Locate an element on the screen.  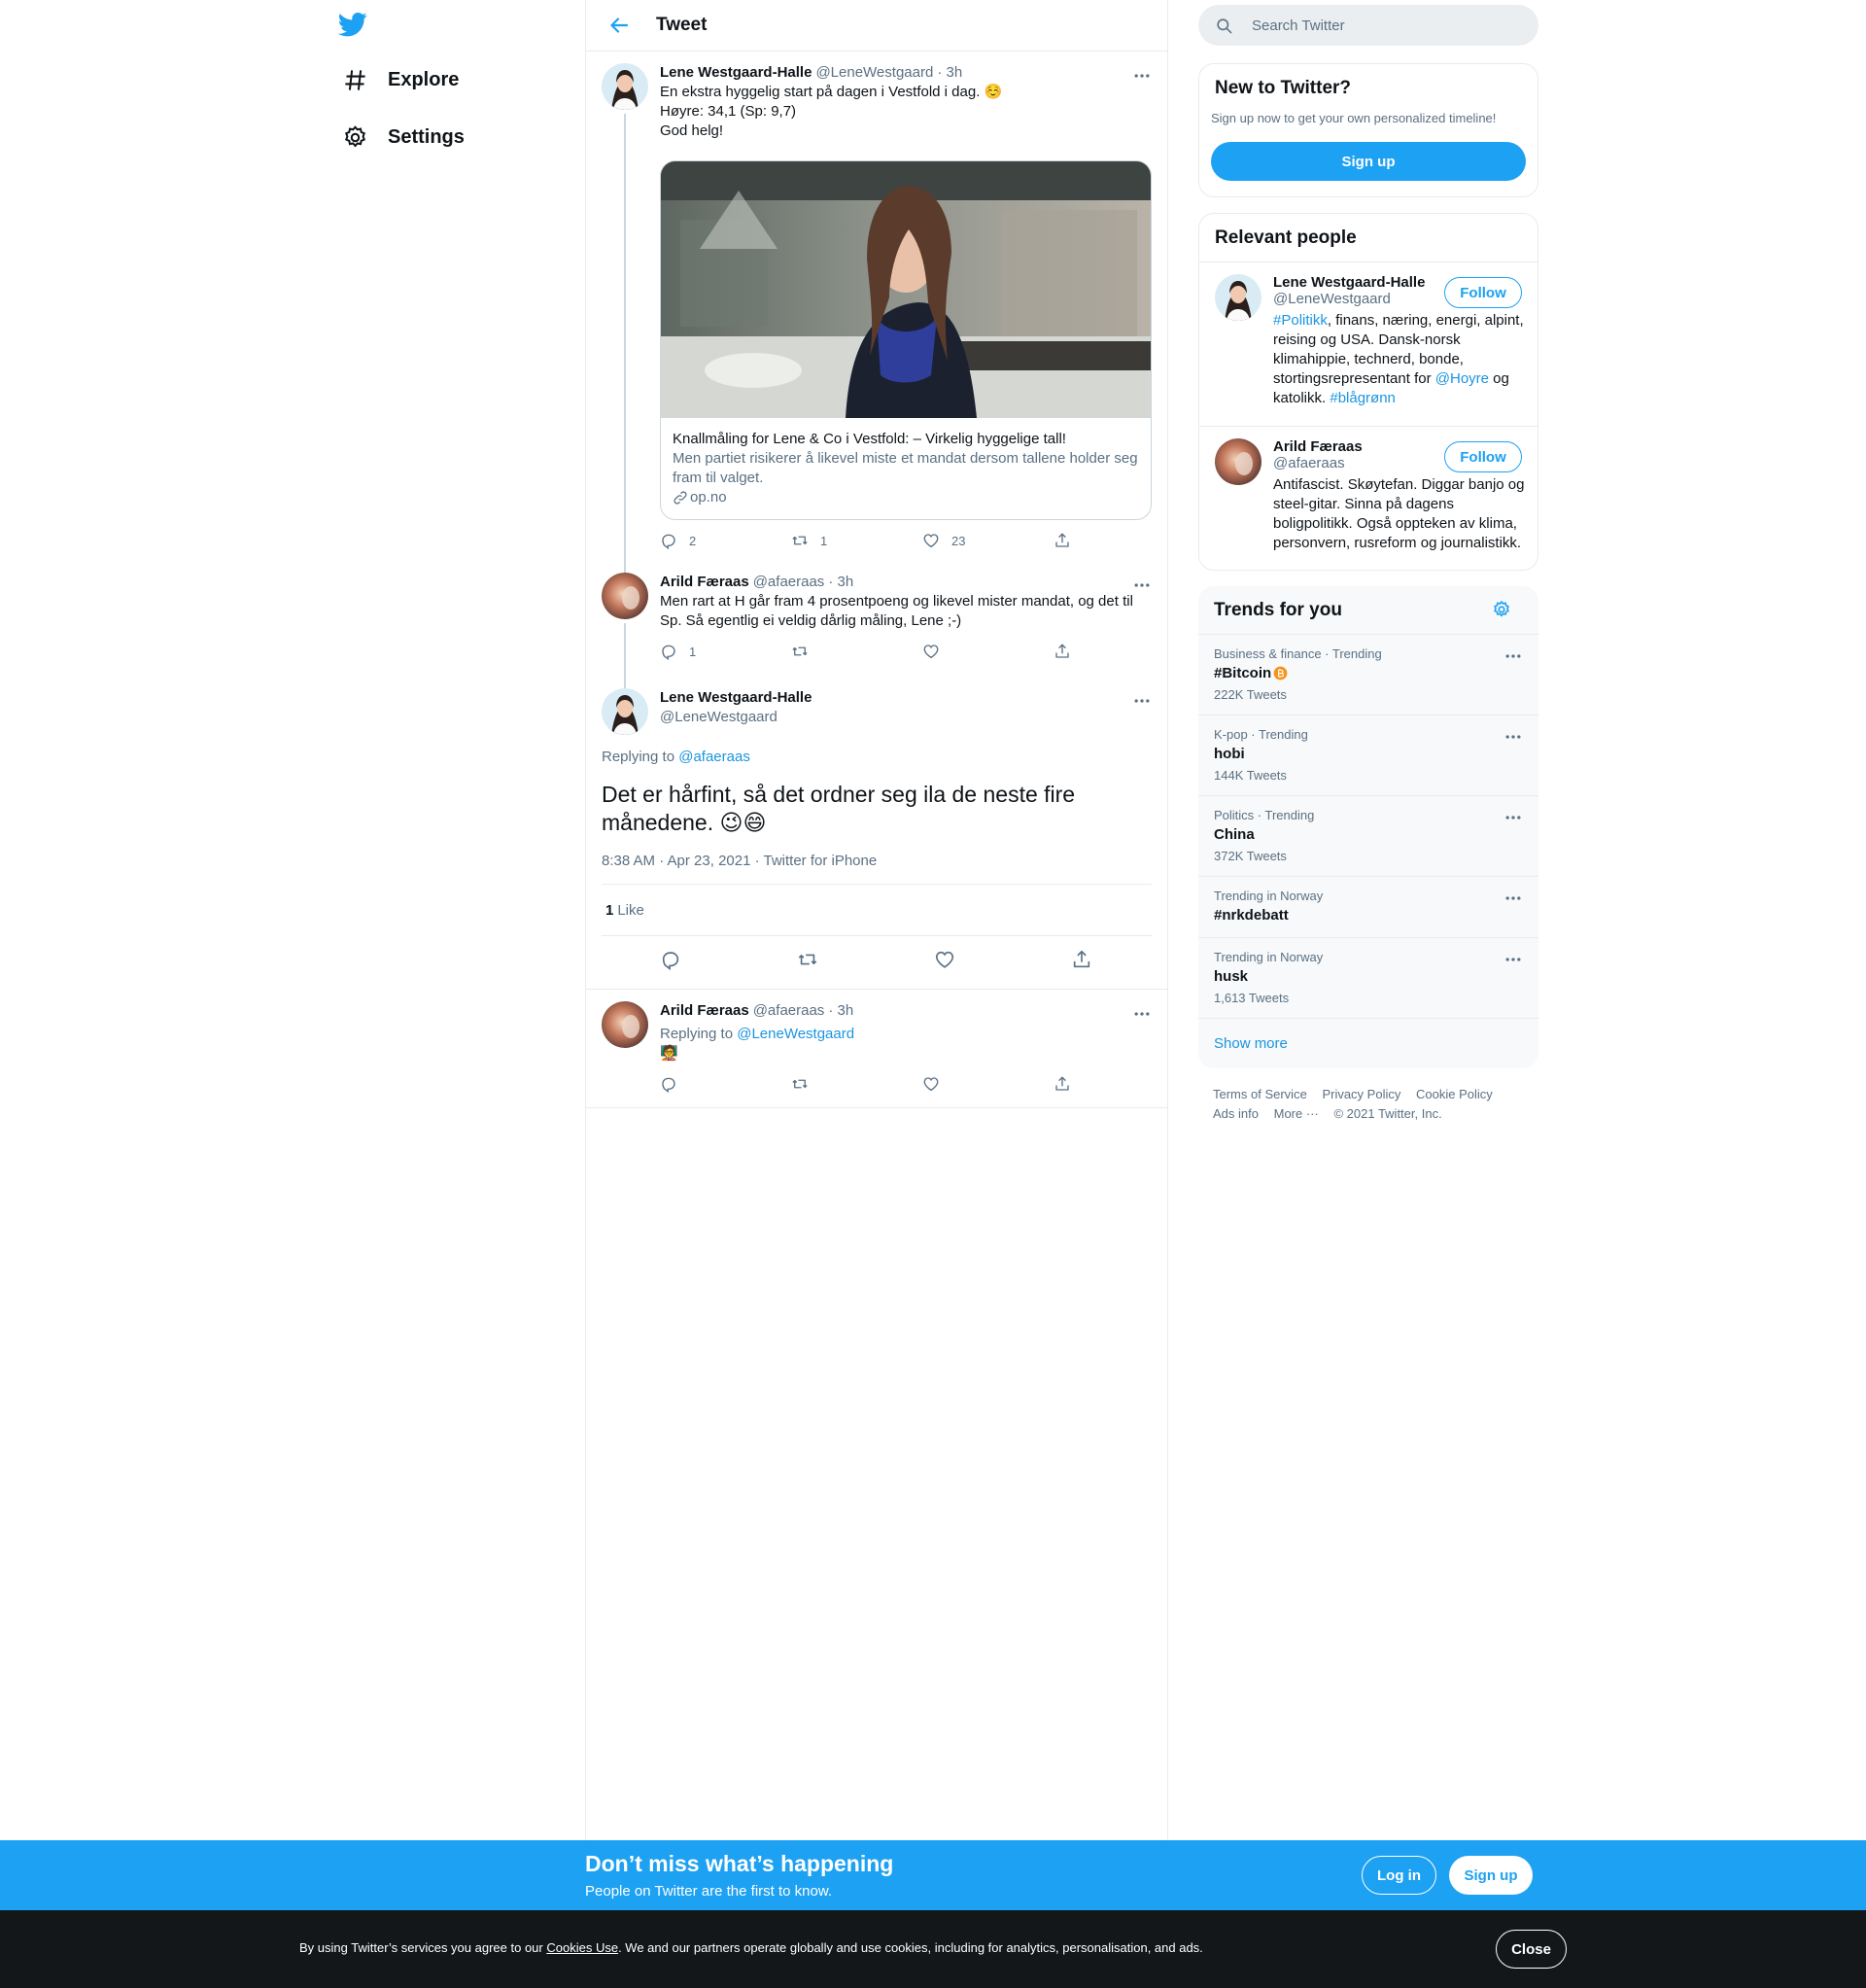
tweet-text: 🧑‍🏫 is located at coordinates (669, 1054).